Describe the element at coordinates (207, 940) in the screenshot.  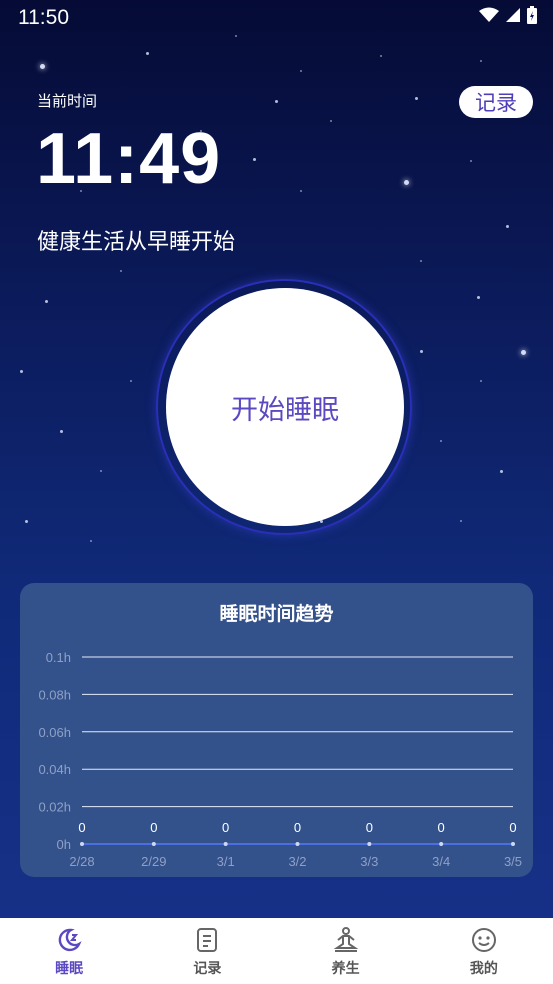
I see `record-list-icon` at that location.